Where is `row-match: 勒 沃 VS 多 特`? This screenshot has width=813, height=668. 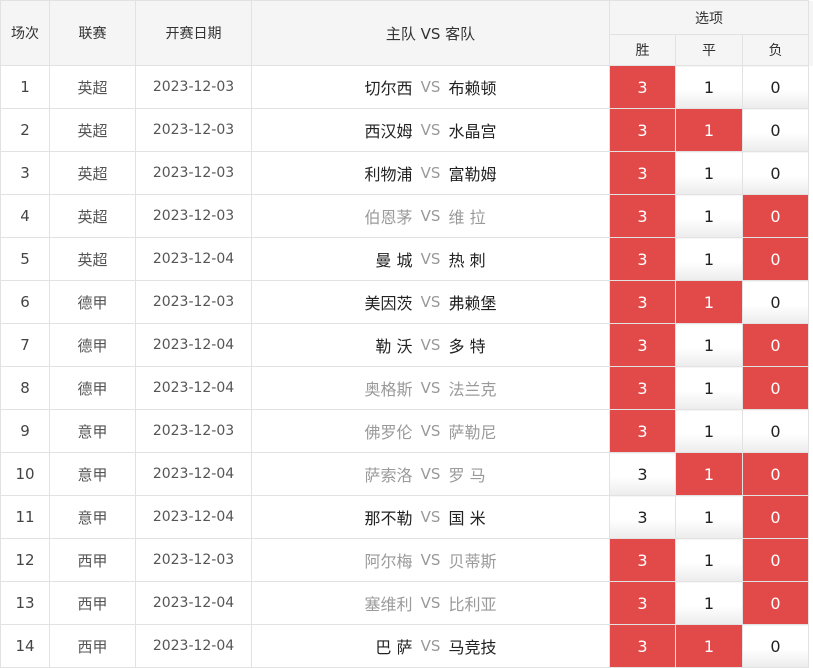
row-match: 勒 沃 VS 多 特 is located at coordinates (430, 345).